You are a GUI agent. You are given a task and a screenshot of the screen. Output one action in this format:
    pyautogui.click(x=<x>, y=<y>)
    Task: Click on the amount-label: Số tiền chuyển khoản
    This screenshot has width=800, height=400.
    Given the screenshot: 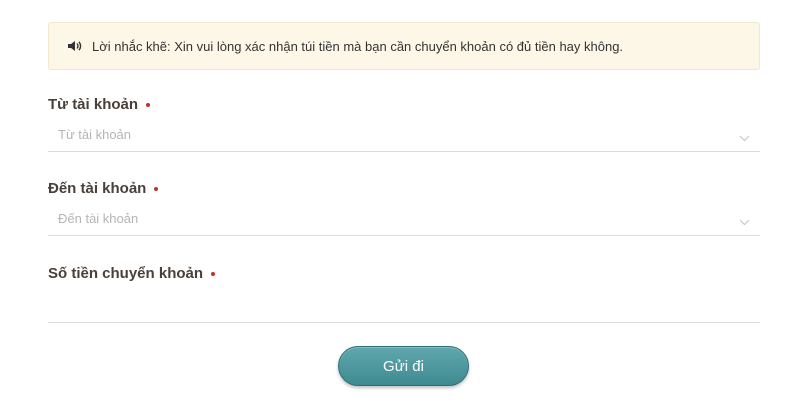 What is the action you would take?
    pyautogui.click(x=126, y=273)
    